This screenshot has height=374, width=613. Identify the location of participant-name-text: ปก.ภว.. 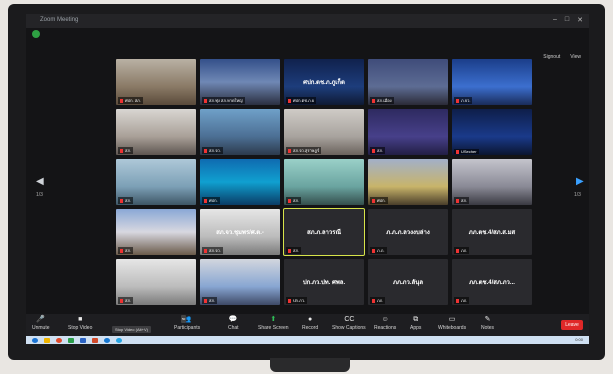
(299, 300).